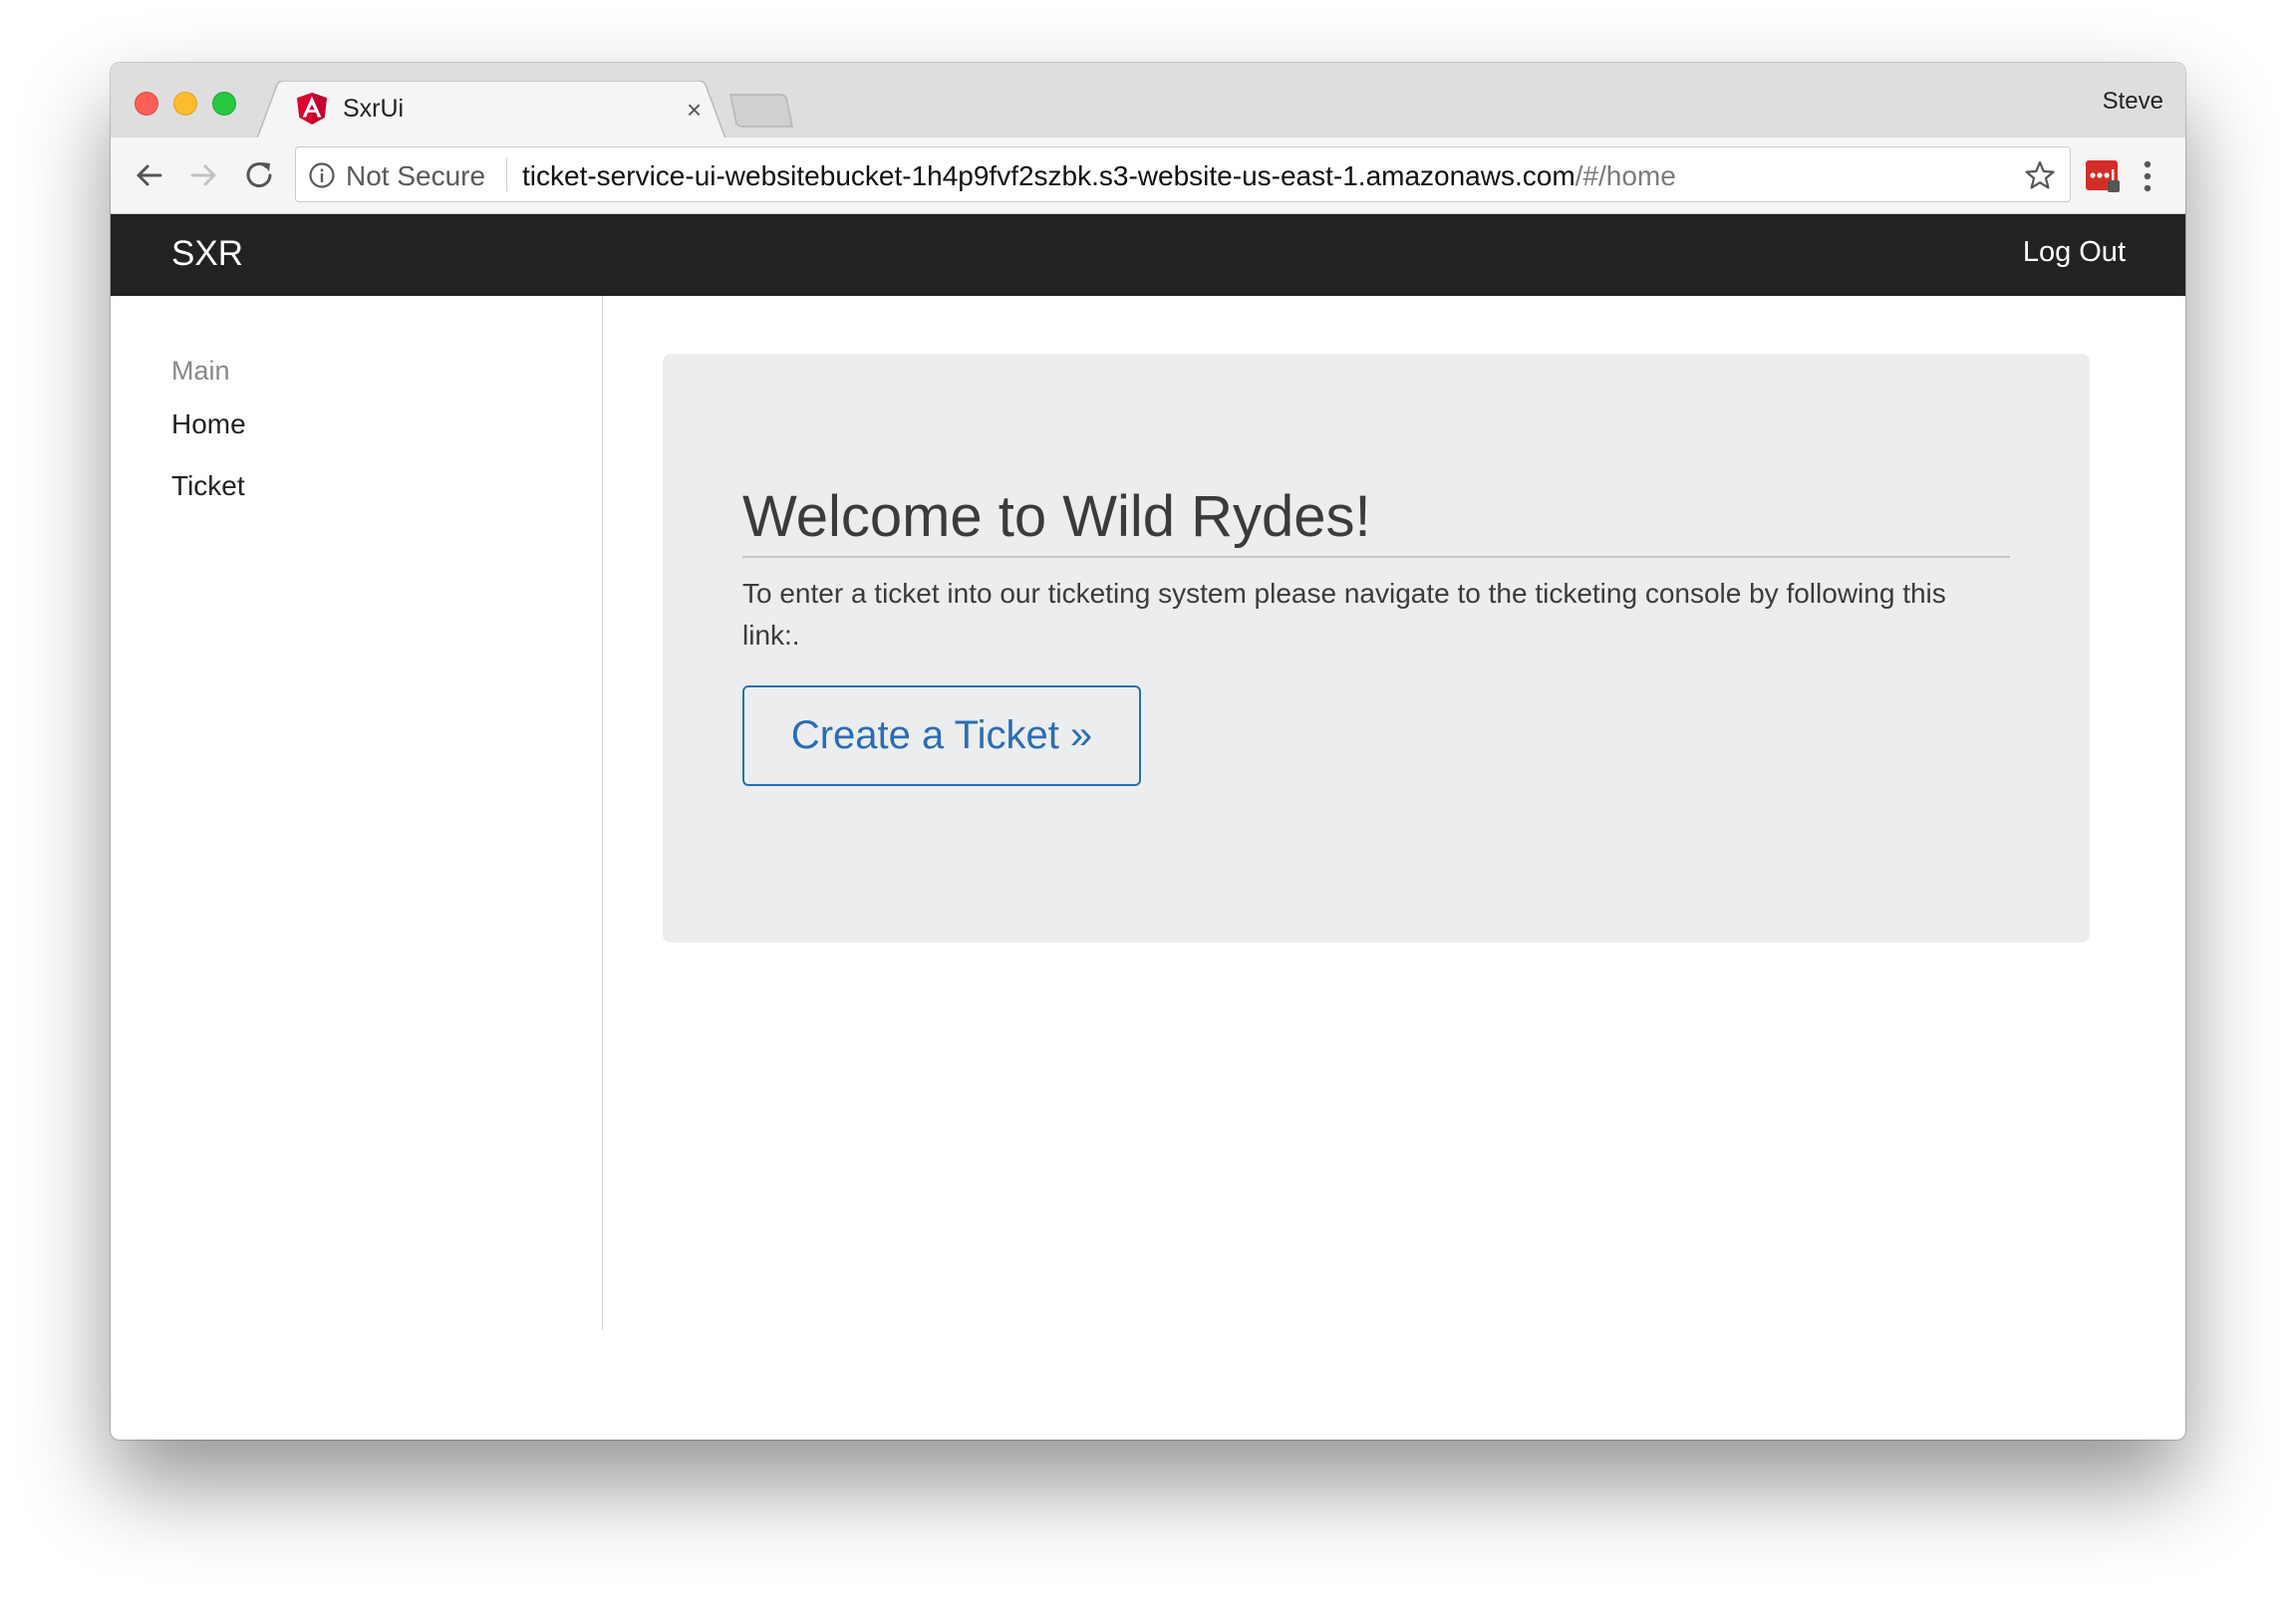 The height and width of the screenshot is (1600, 2296). What do you see at coordinates (1625, 175) in the screenshot?
I see `url-path: /#/home` at bounding box center [1625, 175].